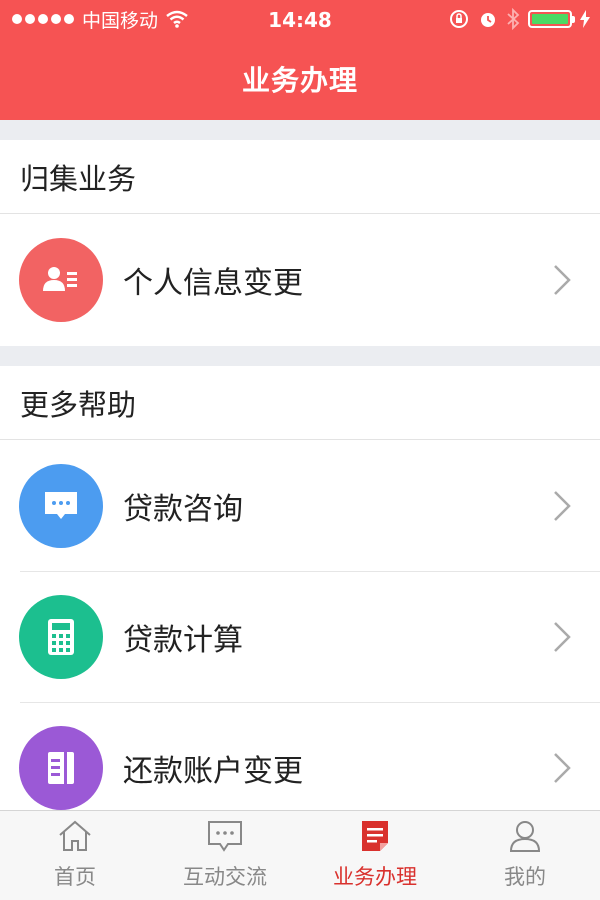 The image size is (600, 900). Describe the element at coordinates (585, 19) in the screenshot. I see `charging-icon` at that location.